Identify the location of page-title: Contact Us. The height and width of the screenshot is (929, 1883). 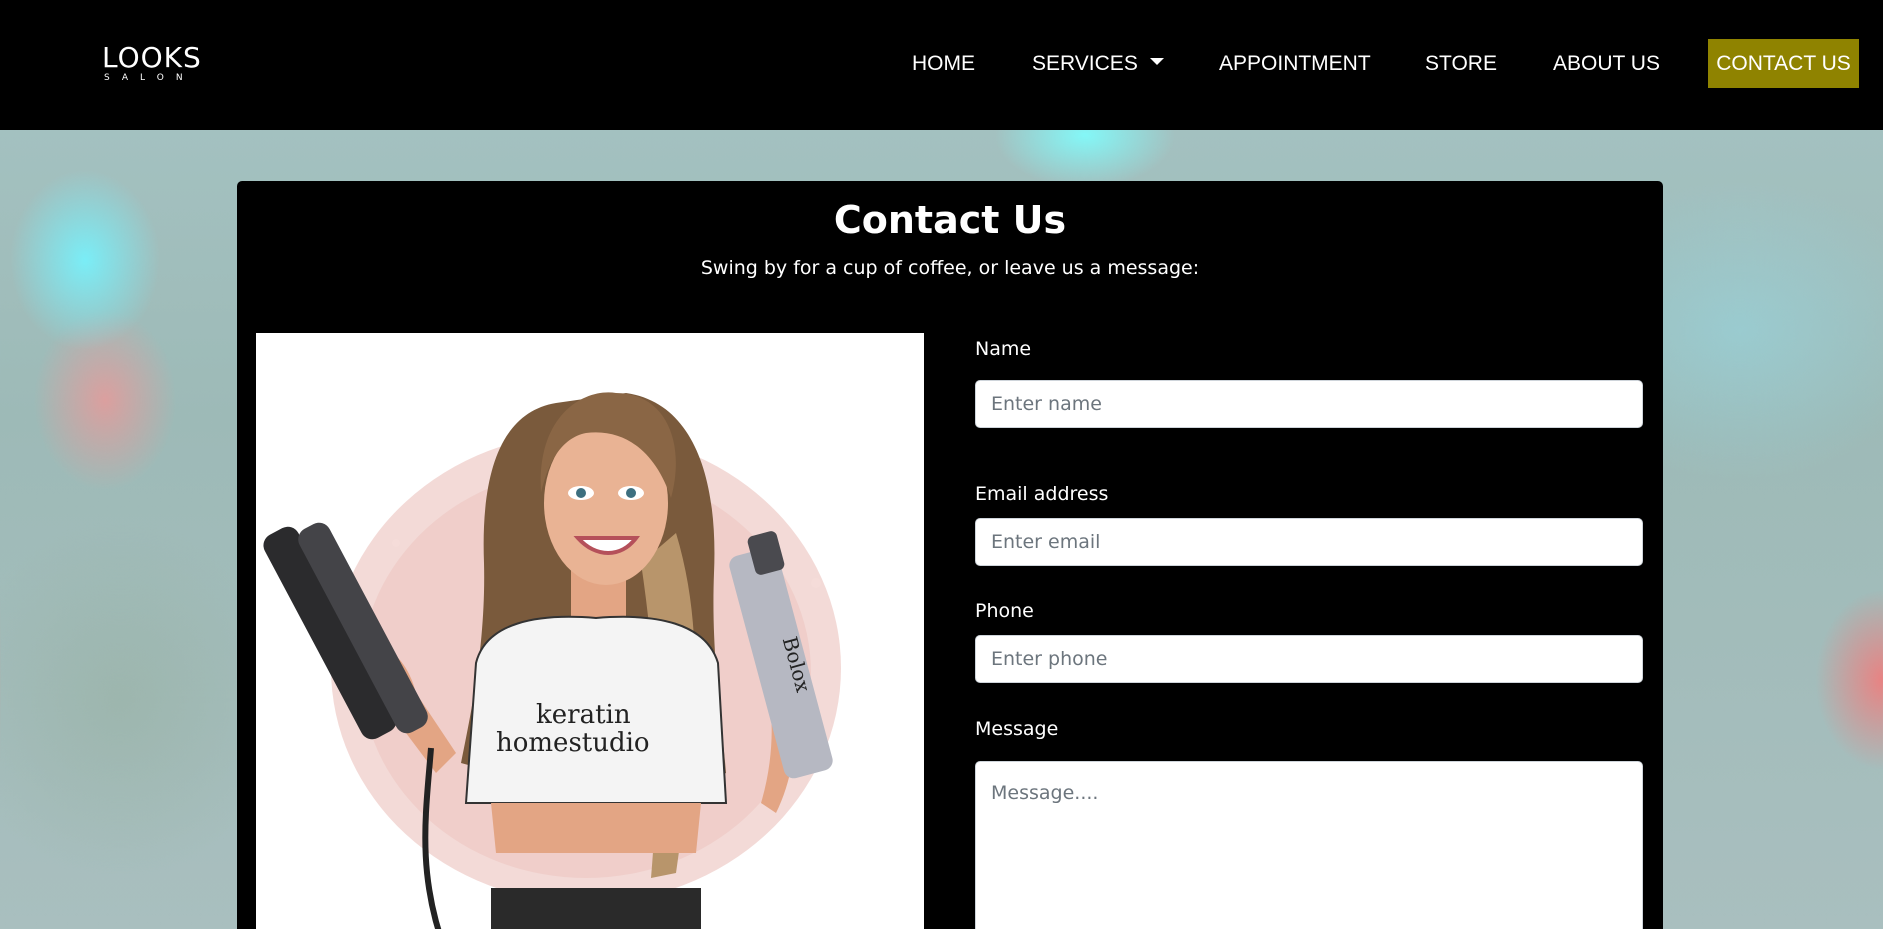
(950, 220).